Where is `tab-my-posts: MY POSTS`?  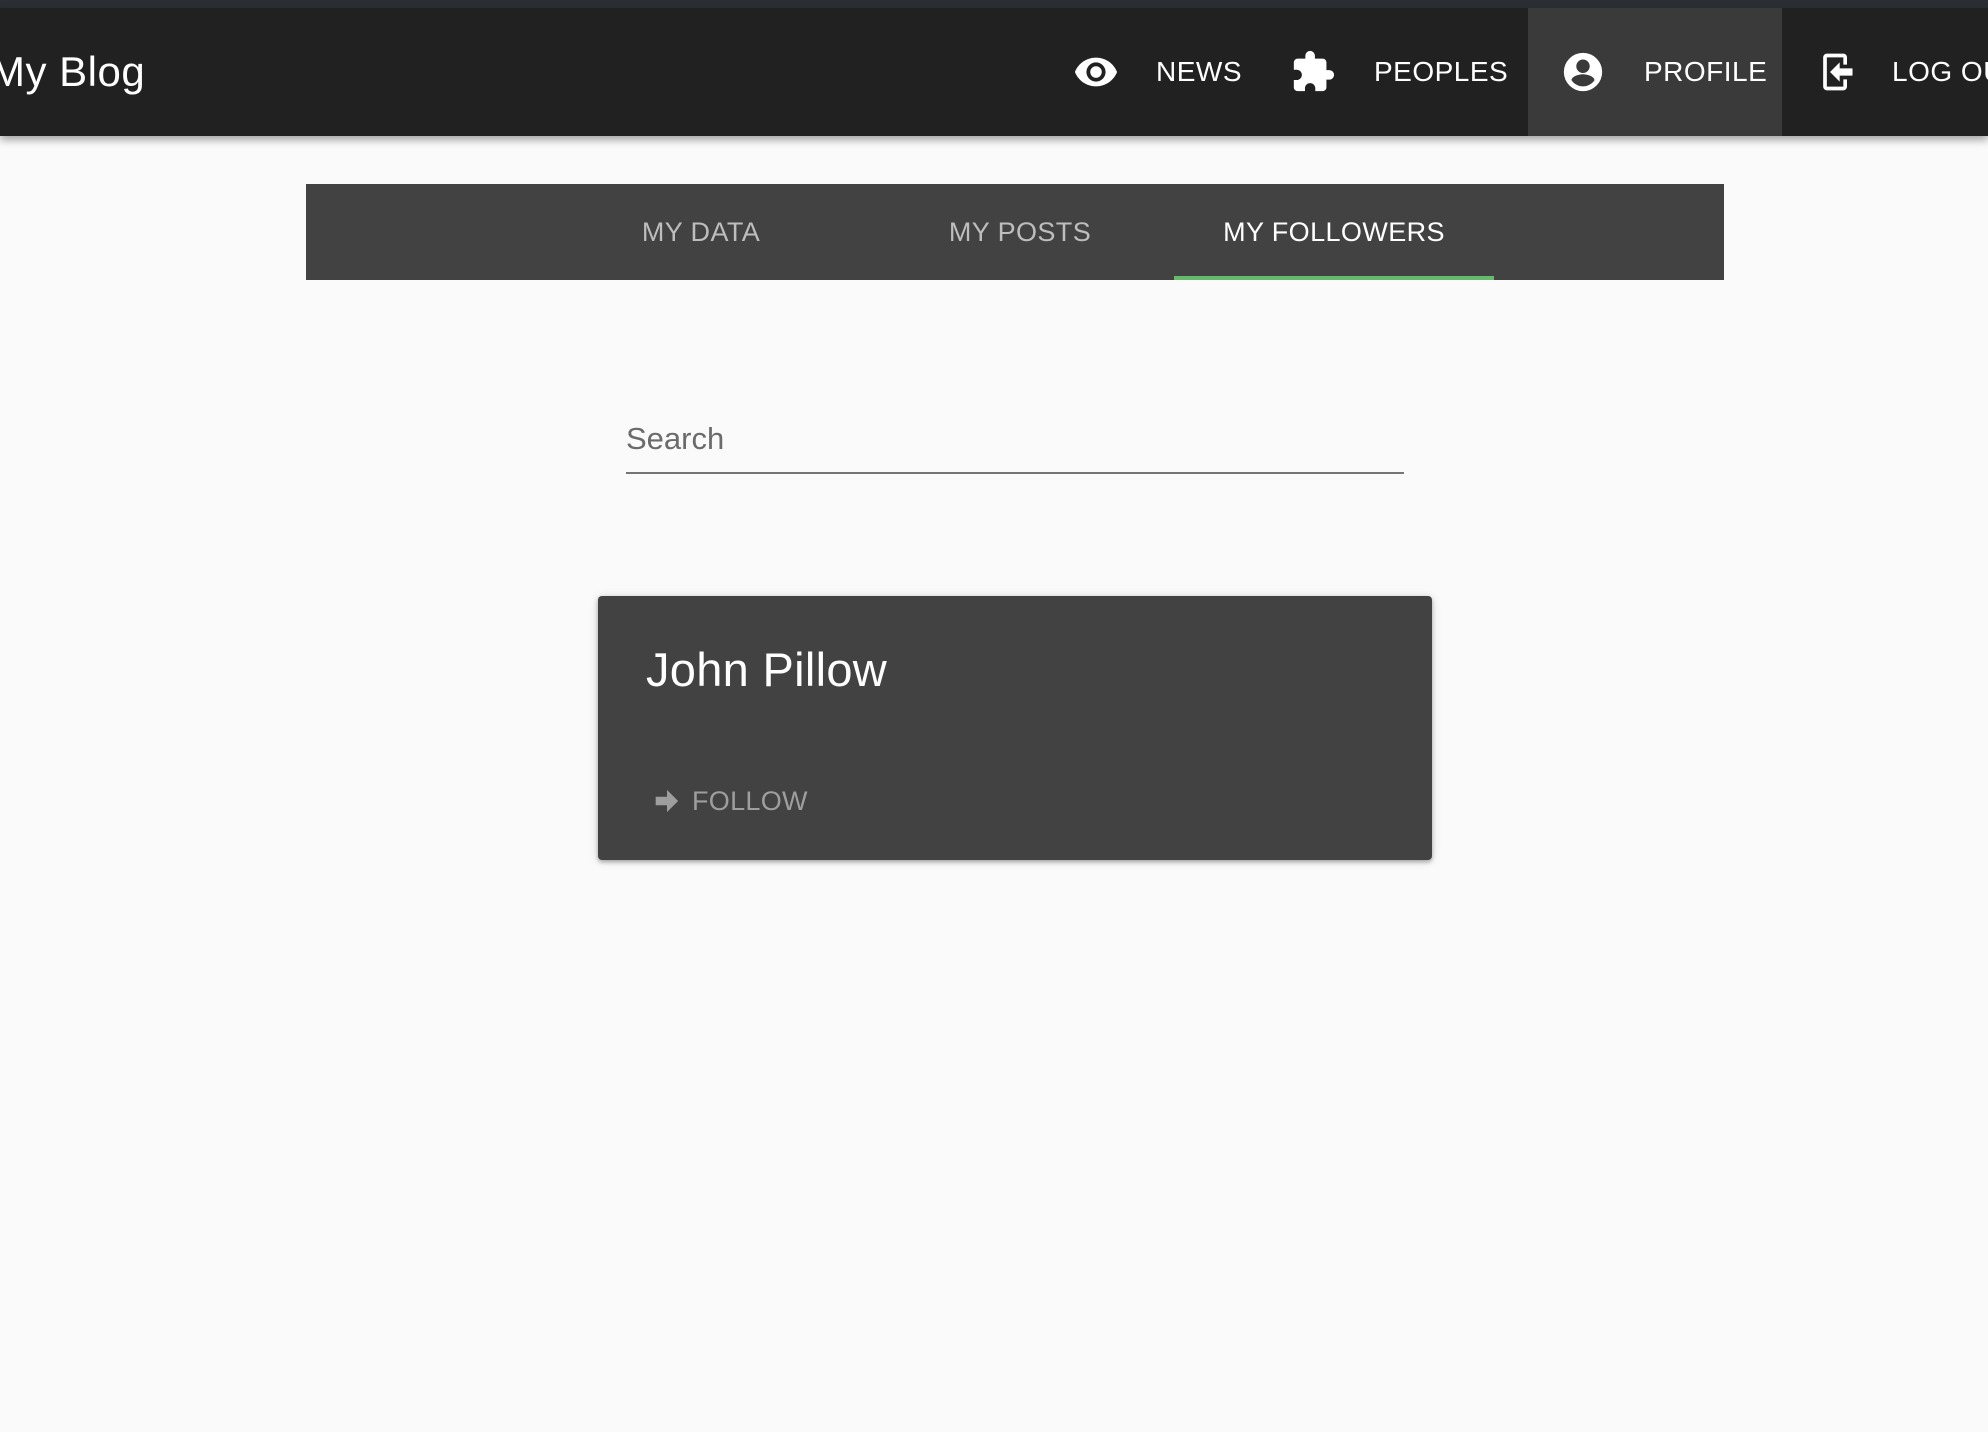
tab-my-posts: MY POSTS is located at coordinates (1020, 232).